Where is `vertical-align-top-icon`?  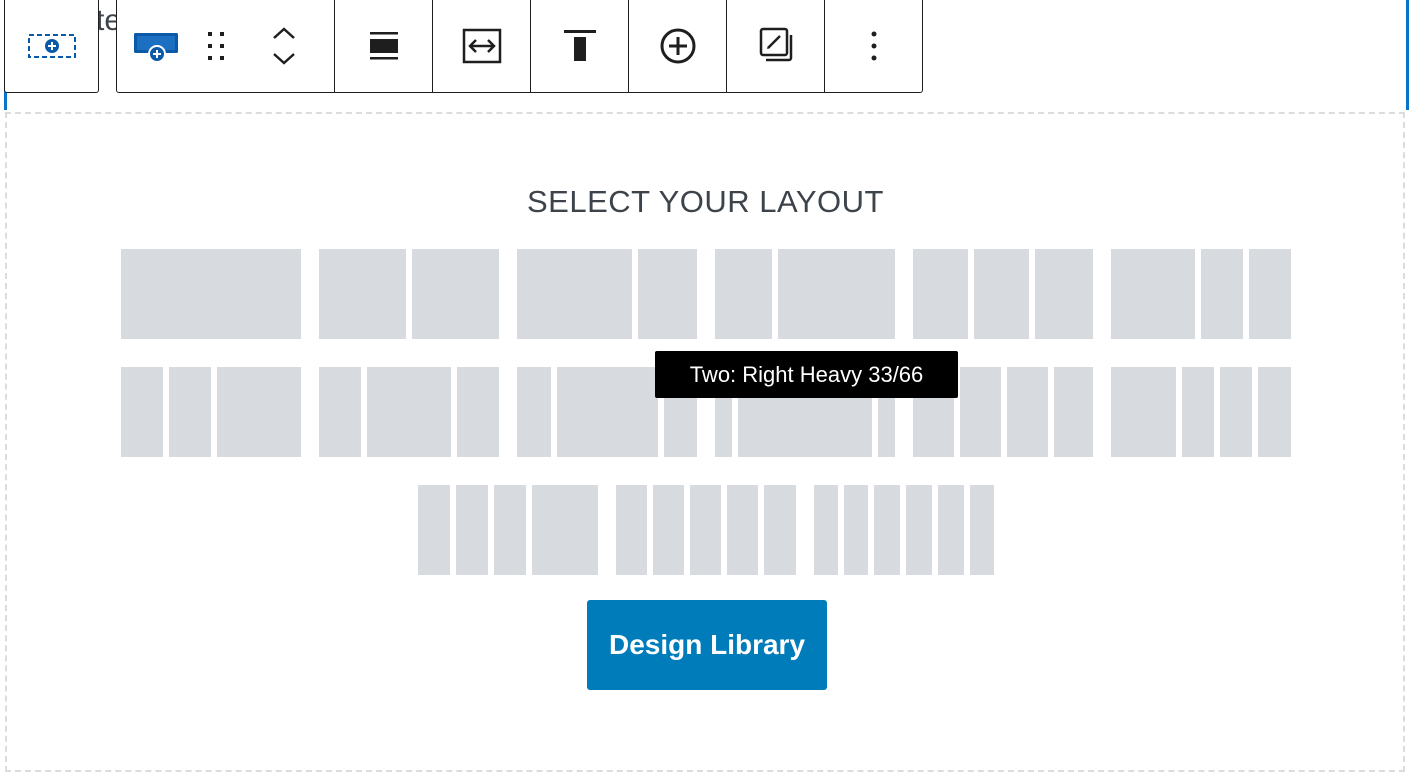
vertical-align-top-icon is located at coordinates (580, 46).